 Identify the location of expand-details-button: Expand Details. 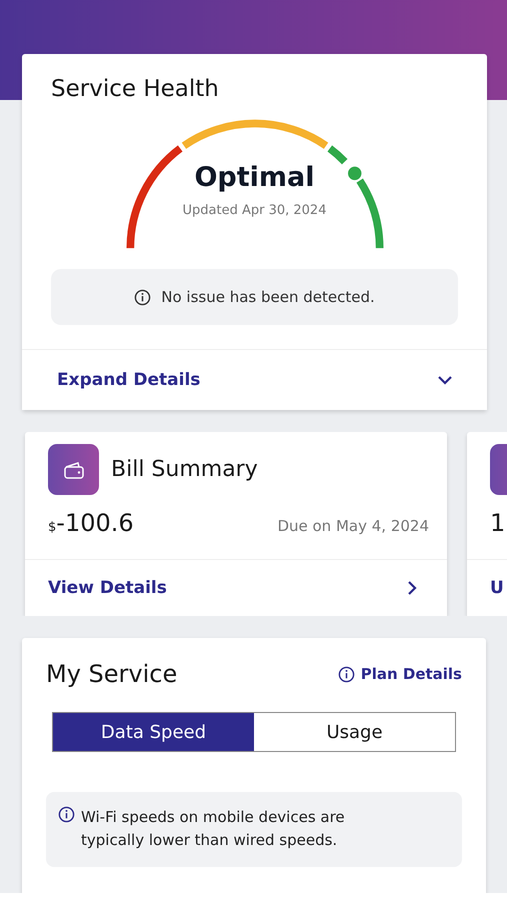
(254, 379).